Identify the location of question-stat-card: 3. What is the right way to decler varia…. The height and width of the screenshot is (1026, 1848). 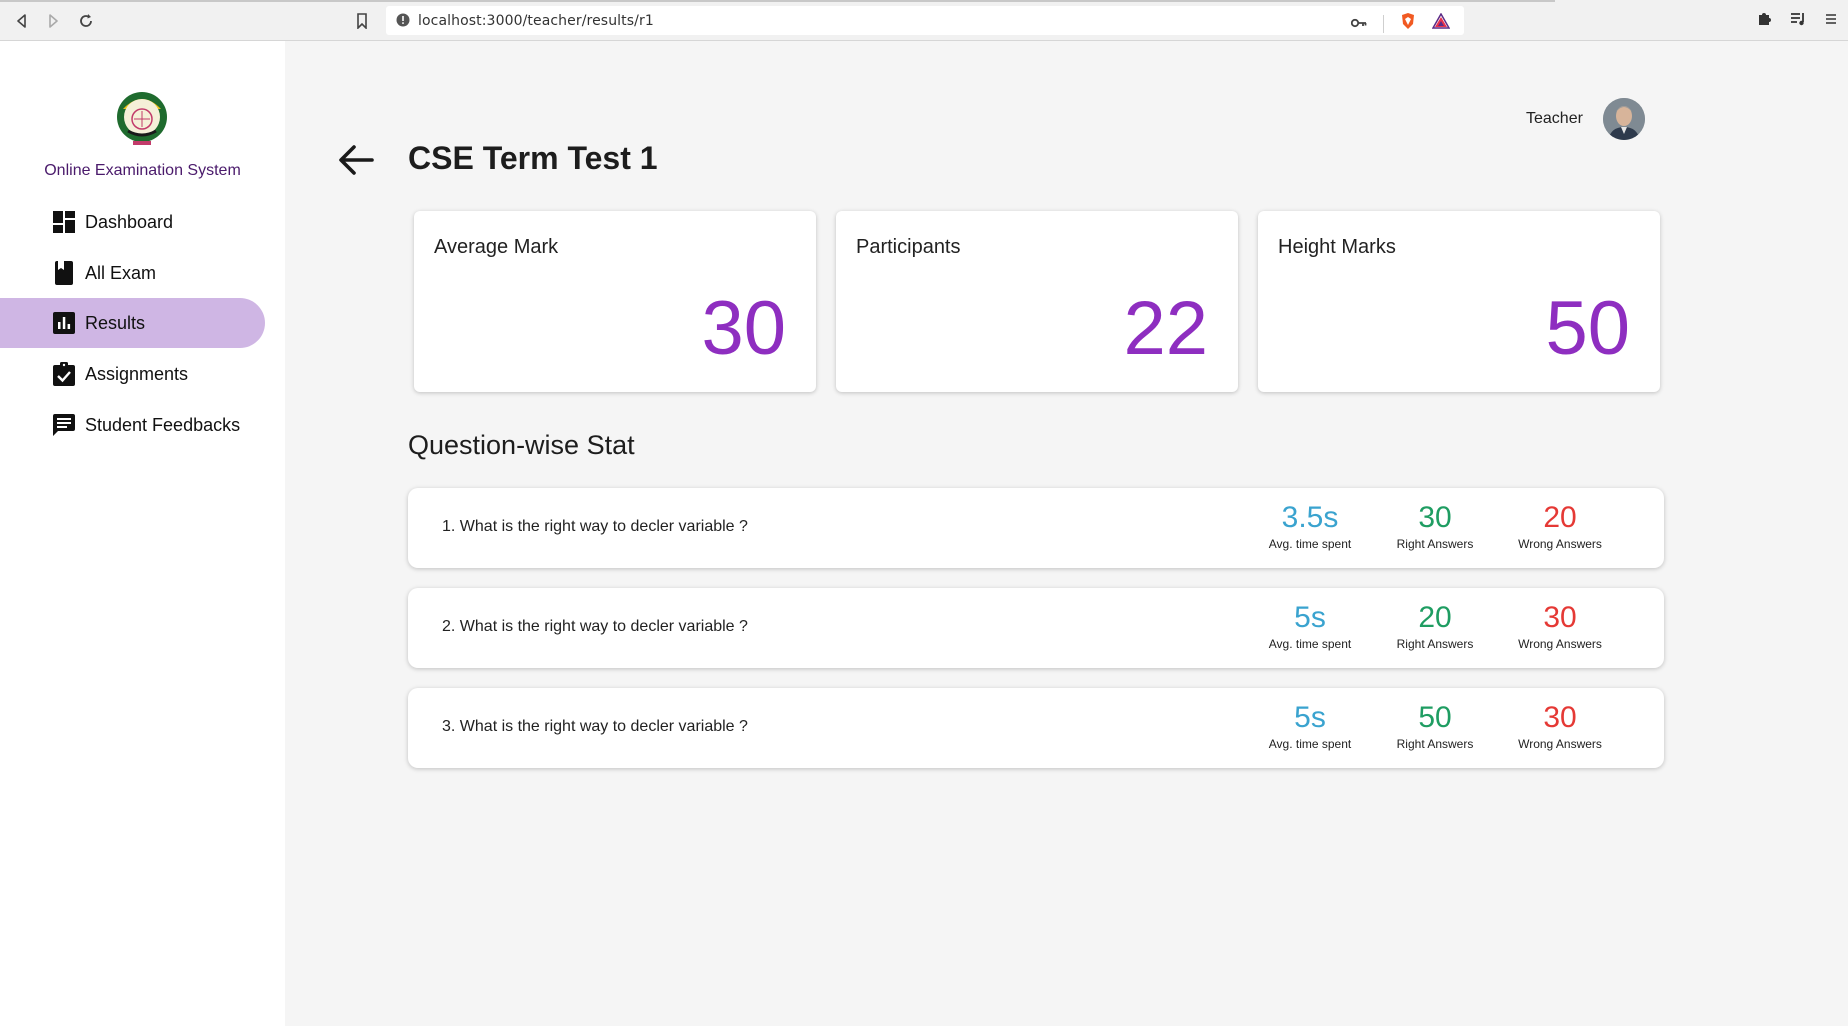
(1036, 728).